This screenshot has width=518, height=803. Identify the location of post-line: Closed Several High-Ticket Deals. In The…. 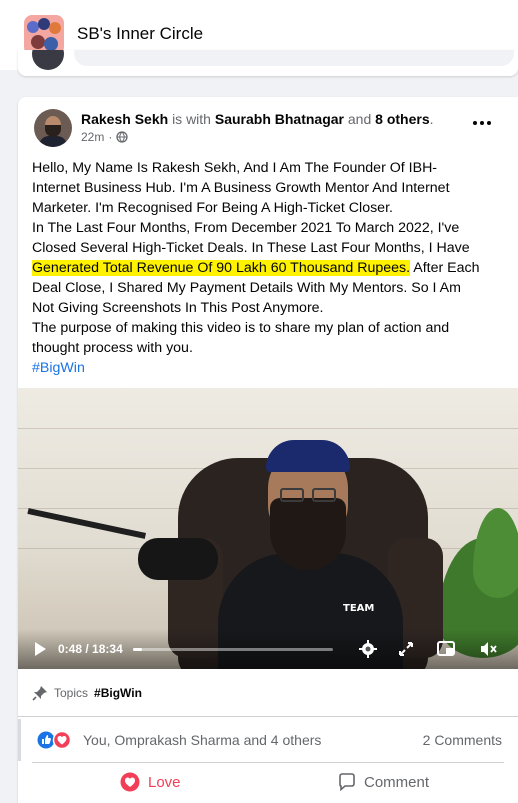
(251, 248).